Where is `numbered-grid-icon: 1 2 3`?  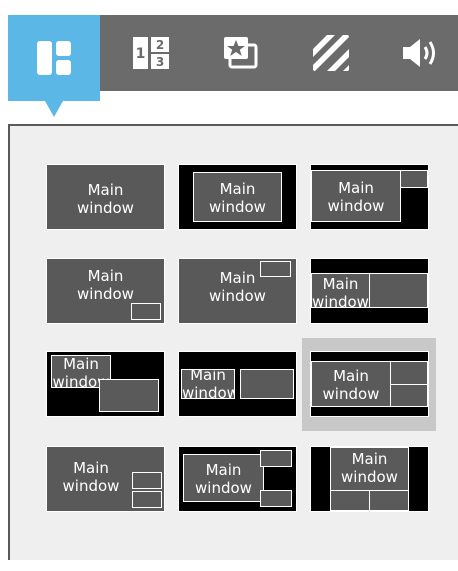 numbered-grid-icon: 1 2 3 is located at coordinates (151, 53).